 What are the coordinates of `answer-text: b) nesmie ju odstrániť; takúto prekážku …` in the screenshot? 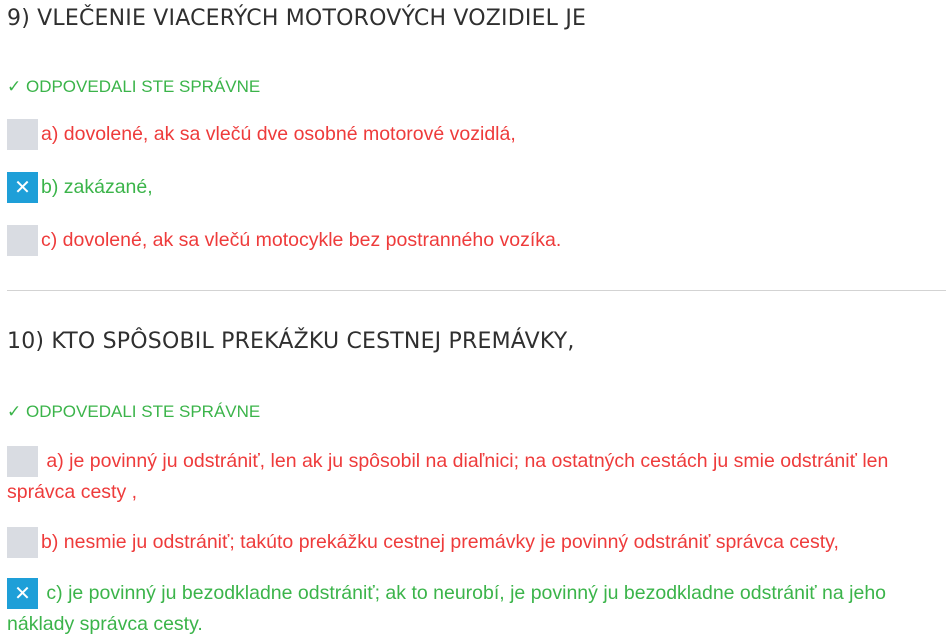 It's located at (440, 542).